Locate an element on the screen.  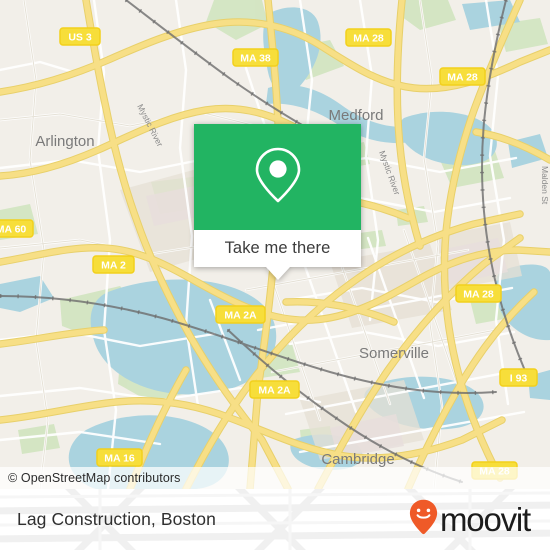
callout-image-panel is located at coordinates (277, 177).